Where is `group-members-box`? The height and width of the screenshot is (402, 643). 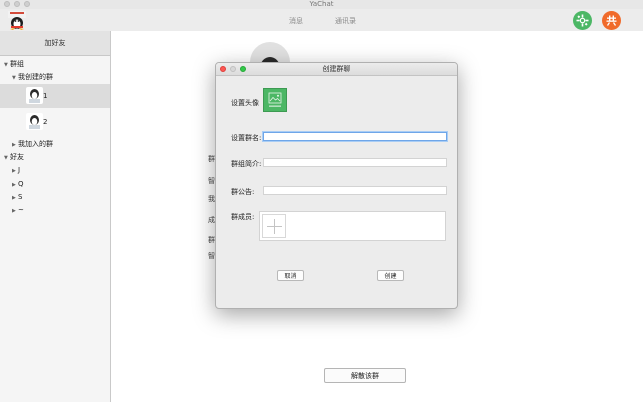
group-members-box is located at coordinates (352, 226).